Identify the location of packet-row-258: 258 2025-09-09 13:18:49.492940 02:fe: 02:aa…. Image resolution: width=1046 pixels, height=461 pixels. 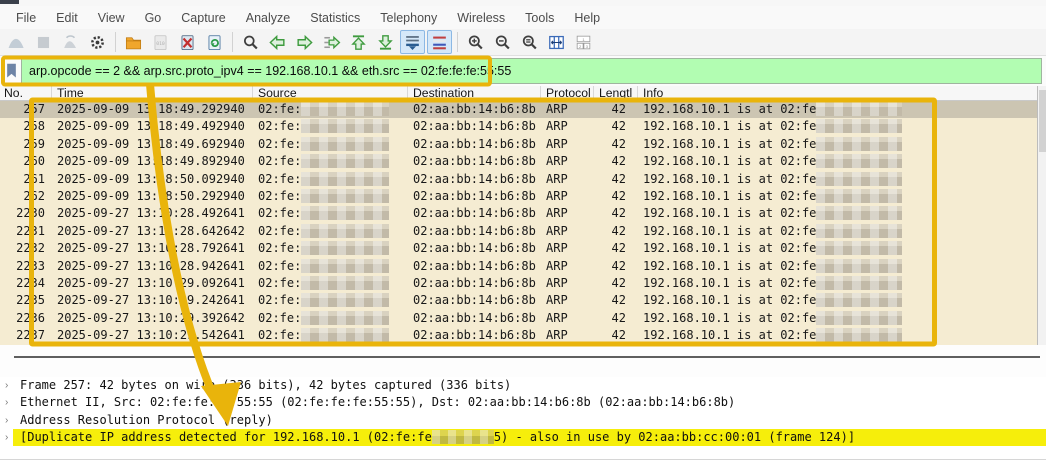
(518, 126).